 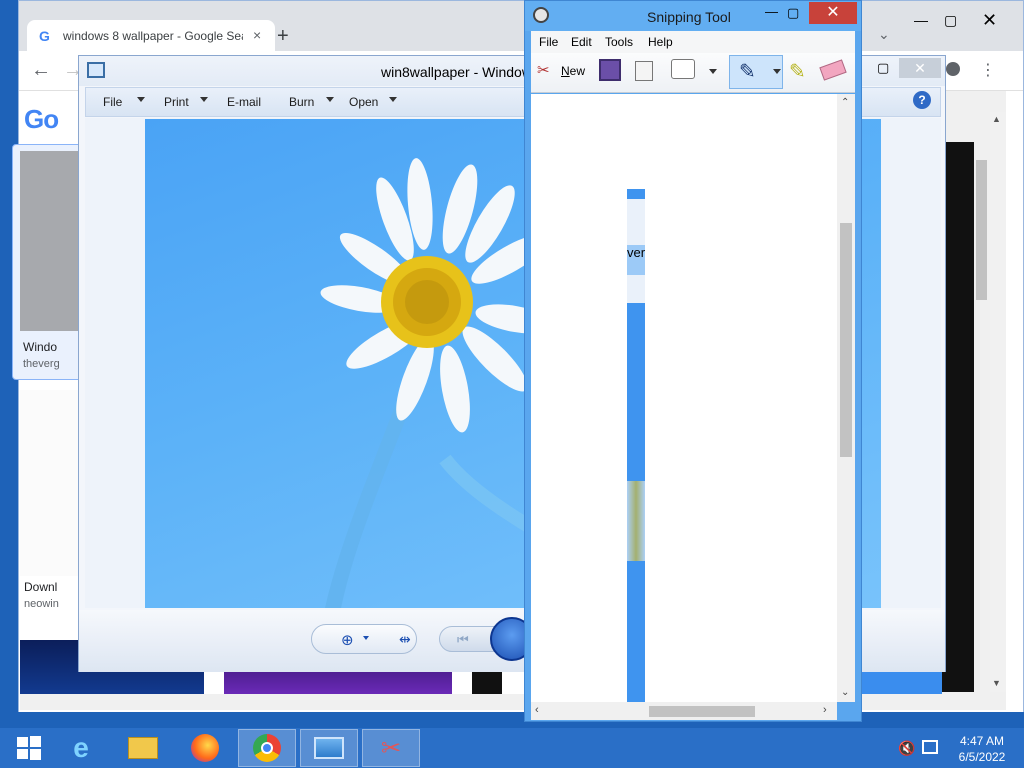 I want to click on result-title: Windo, so click(x=40, y=347).